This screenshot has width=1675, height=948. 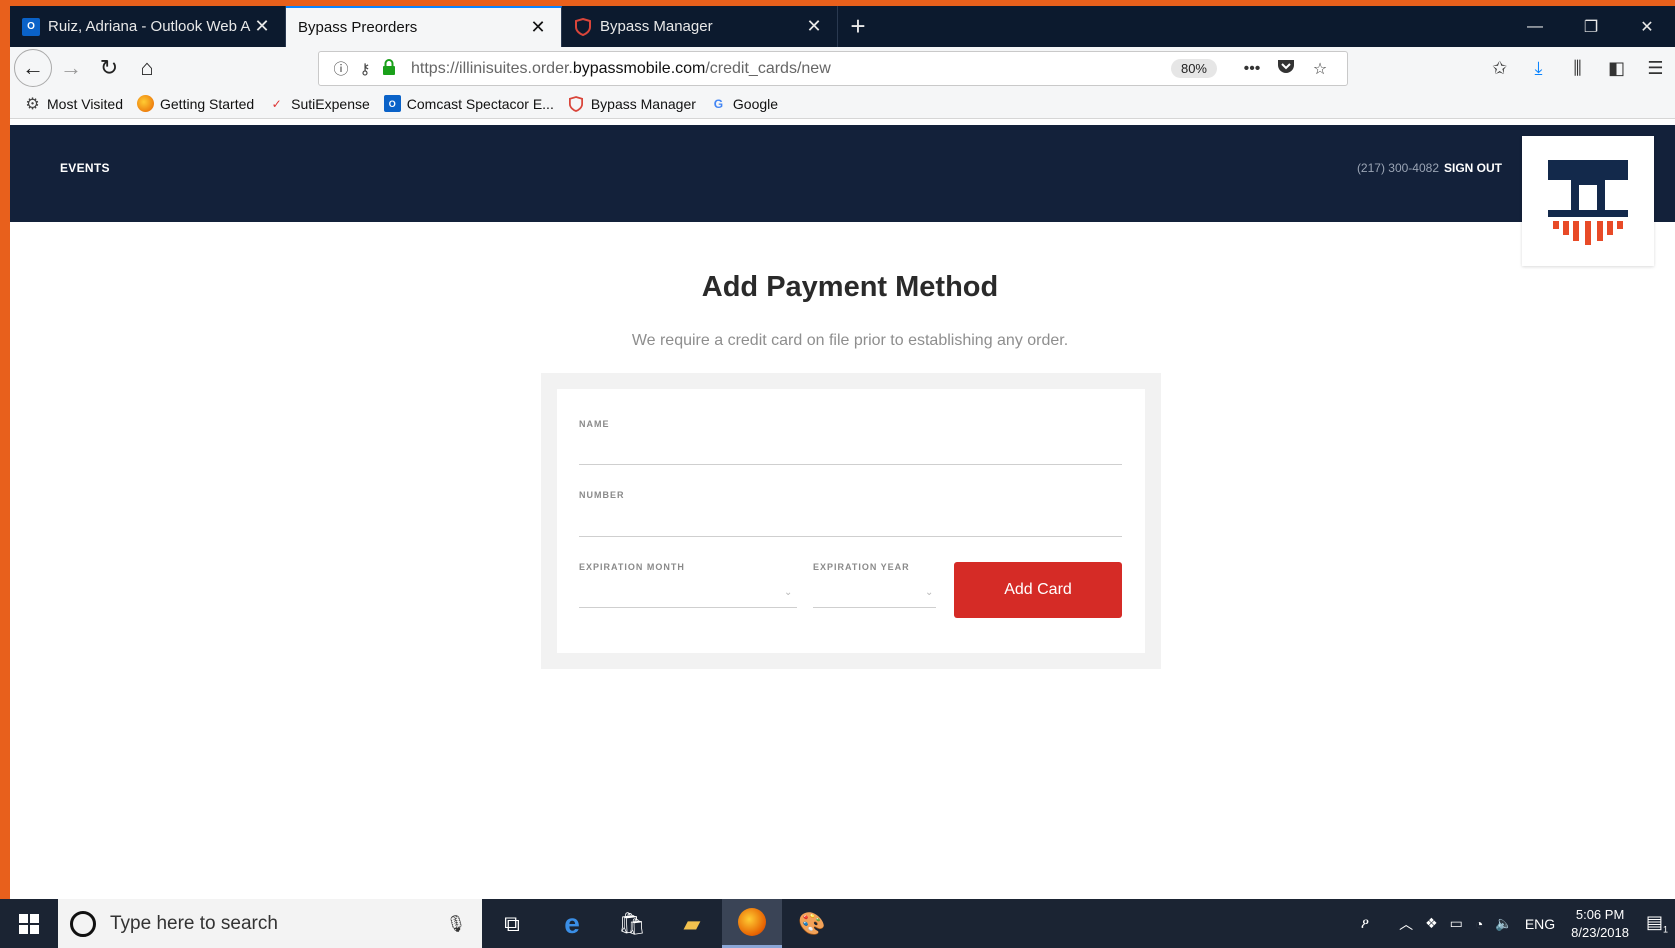 What do you see at coordinates (1535, 27) in the screenshot?
I see `minimize-icon: —` at bounding box center [1535, 27].